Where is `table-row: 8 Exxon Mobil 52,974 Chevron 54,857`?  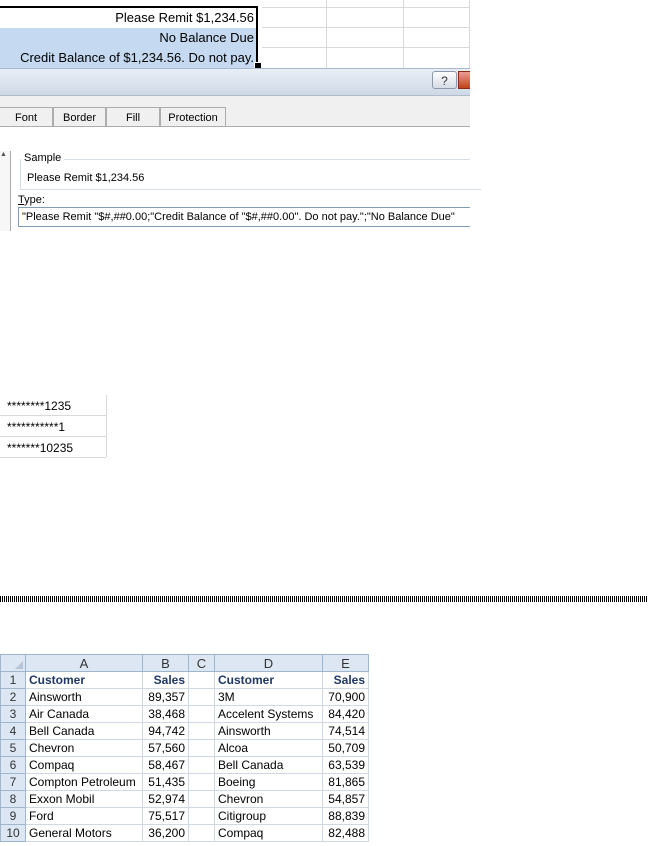 table-row: 8 Exxon Mobil 52,974 Chevron 54,857 is located at coordinates (184, 799).